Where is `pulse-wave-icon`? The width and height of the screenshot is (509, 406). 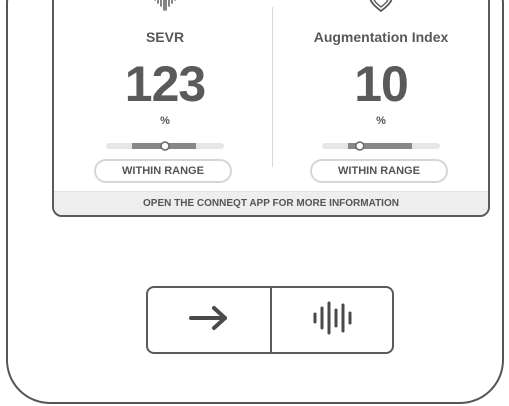 pulse-wave-icon is located at coordinates (333, 320).